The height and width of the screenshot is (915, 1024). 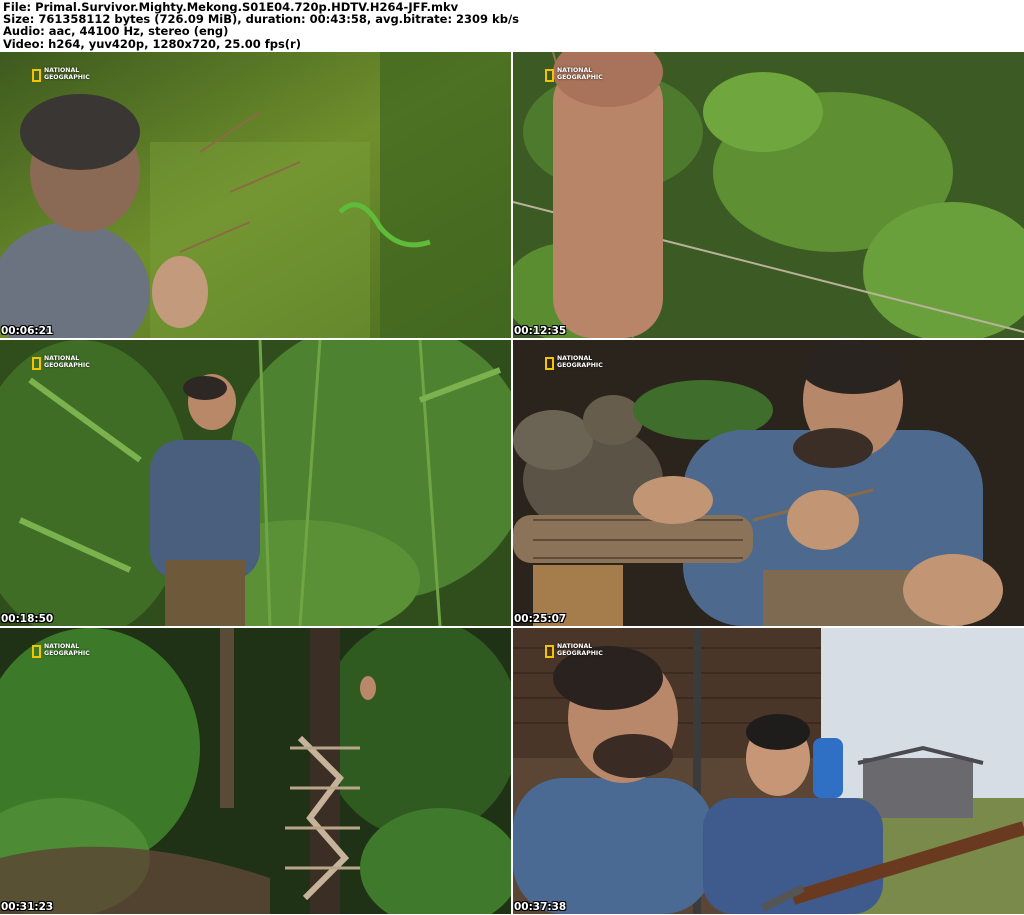 I want to click on nat-geo-logo-1: NATIONAL GEOGRAPHIC, so click(x=62, y=75).